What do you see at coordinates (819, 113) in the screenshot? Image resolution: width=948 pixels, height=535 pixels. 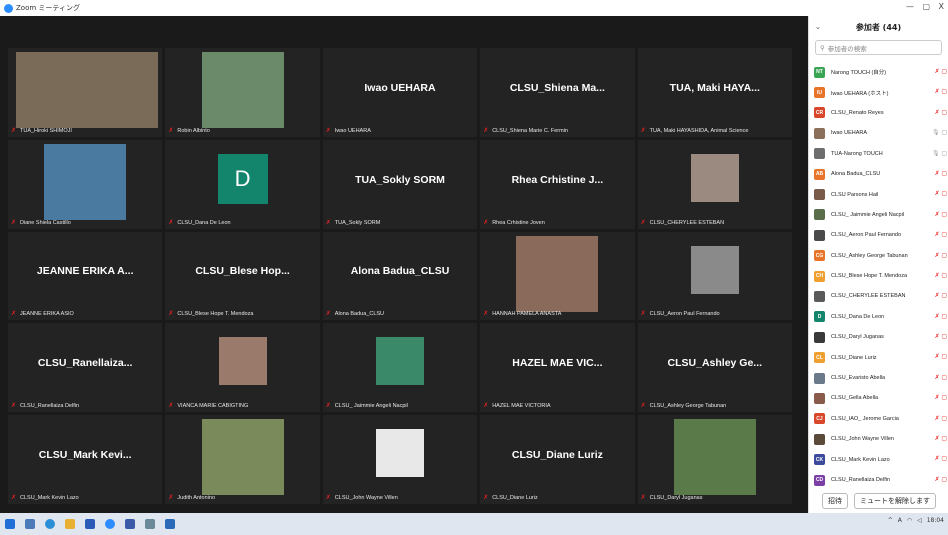 I see `avatar: CR` at bounding box center [819, 113].